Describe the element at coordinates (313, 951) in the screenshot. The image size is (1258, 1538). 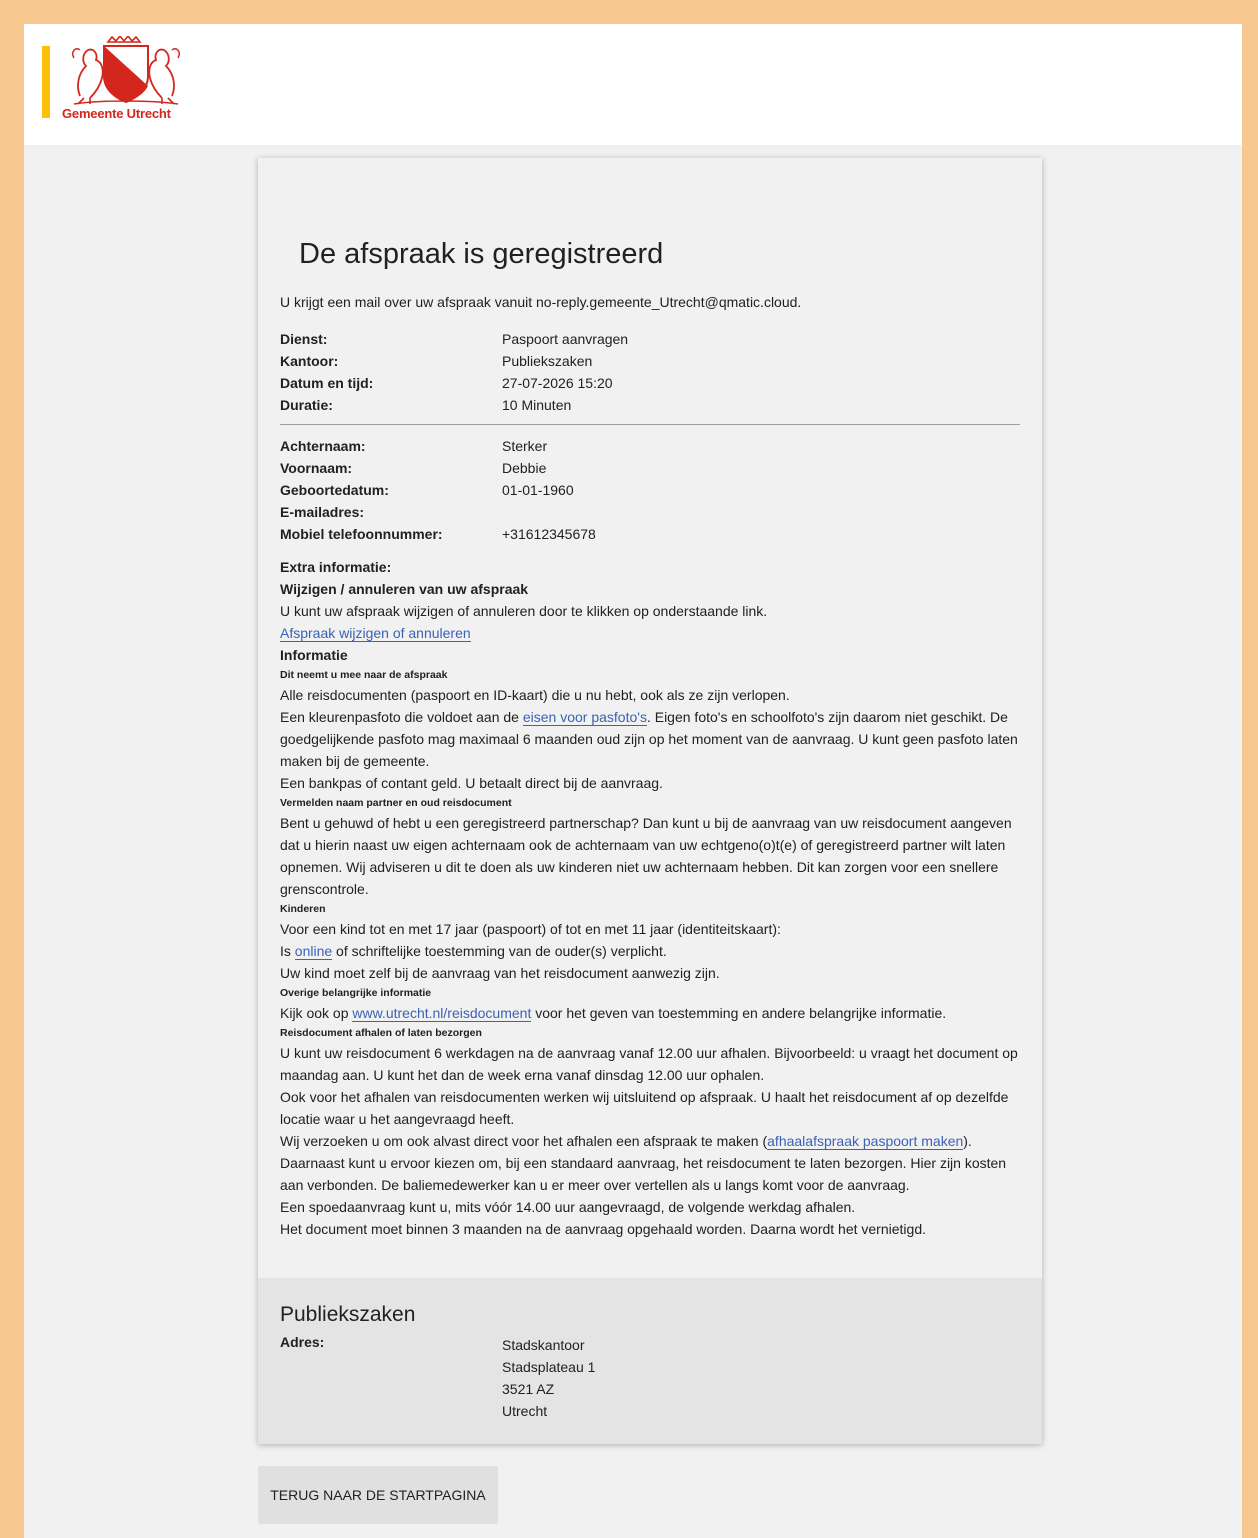
I see `online-consent-link: online` at that location.